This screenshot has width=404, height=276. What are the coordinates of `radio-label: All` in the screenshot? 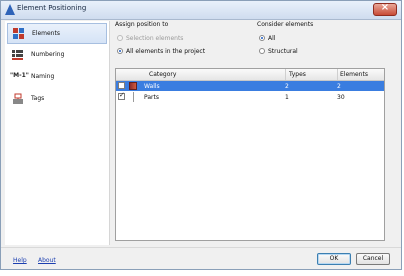 It's located at (272, 38).